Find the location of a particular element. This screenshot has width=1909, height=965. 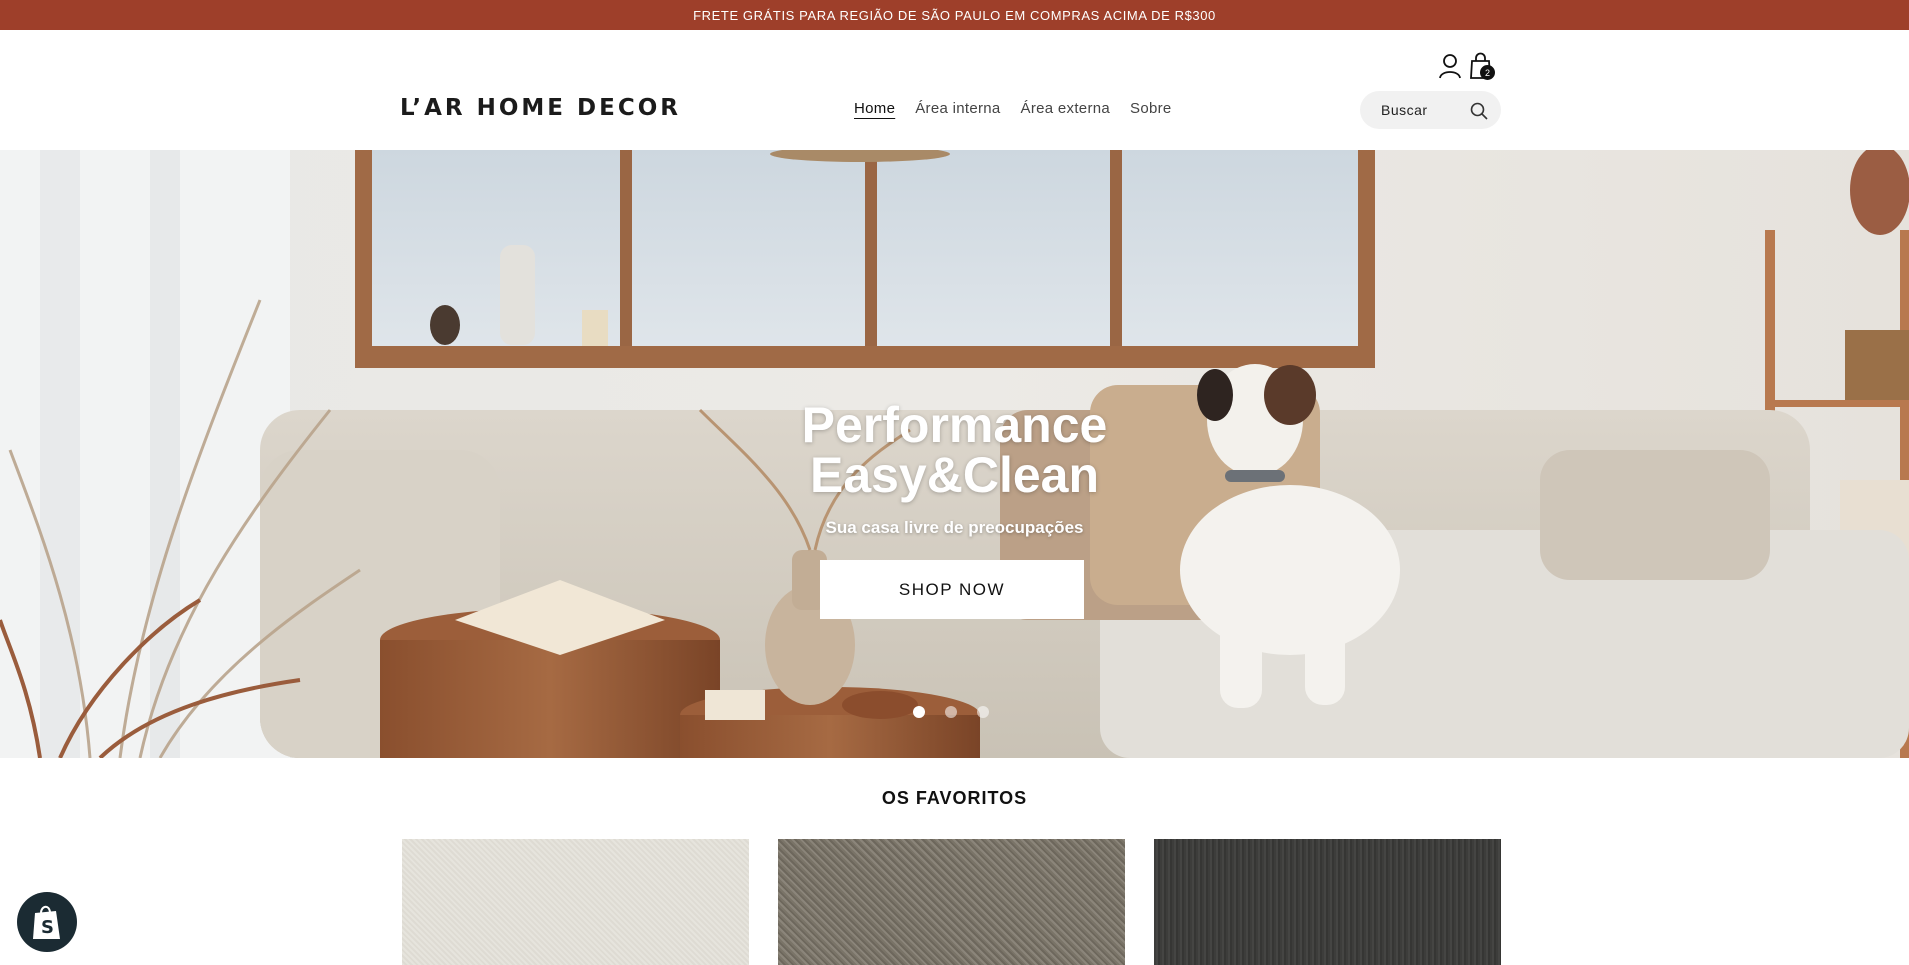

main-nav: Home Área interna Área externa Sobre is located at coordinates (1013, 108).